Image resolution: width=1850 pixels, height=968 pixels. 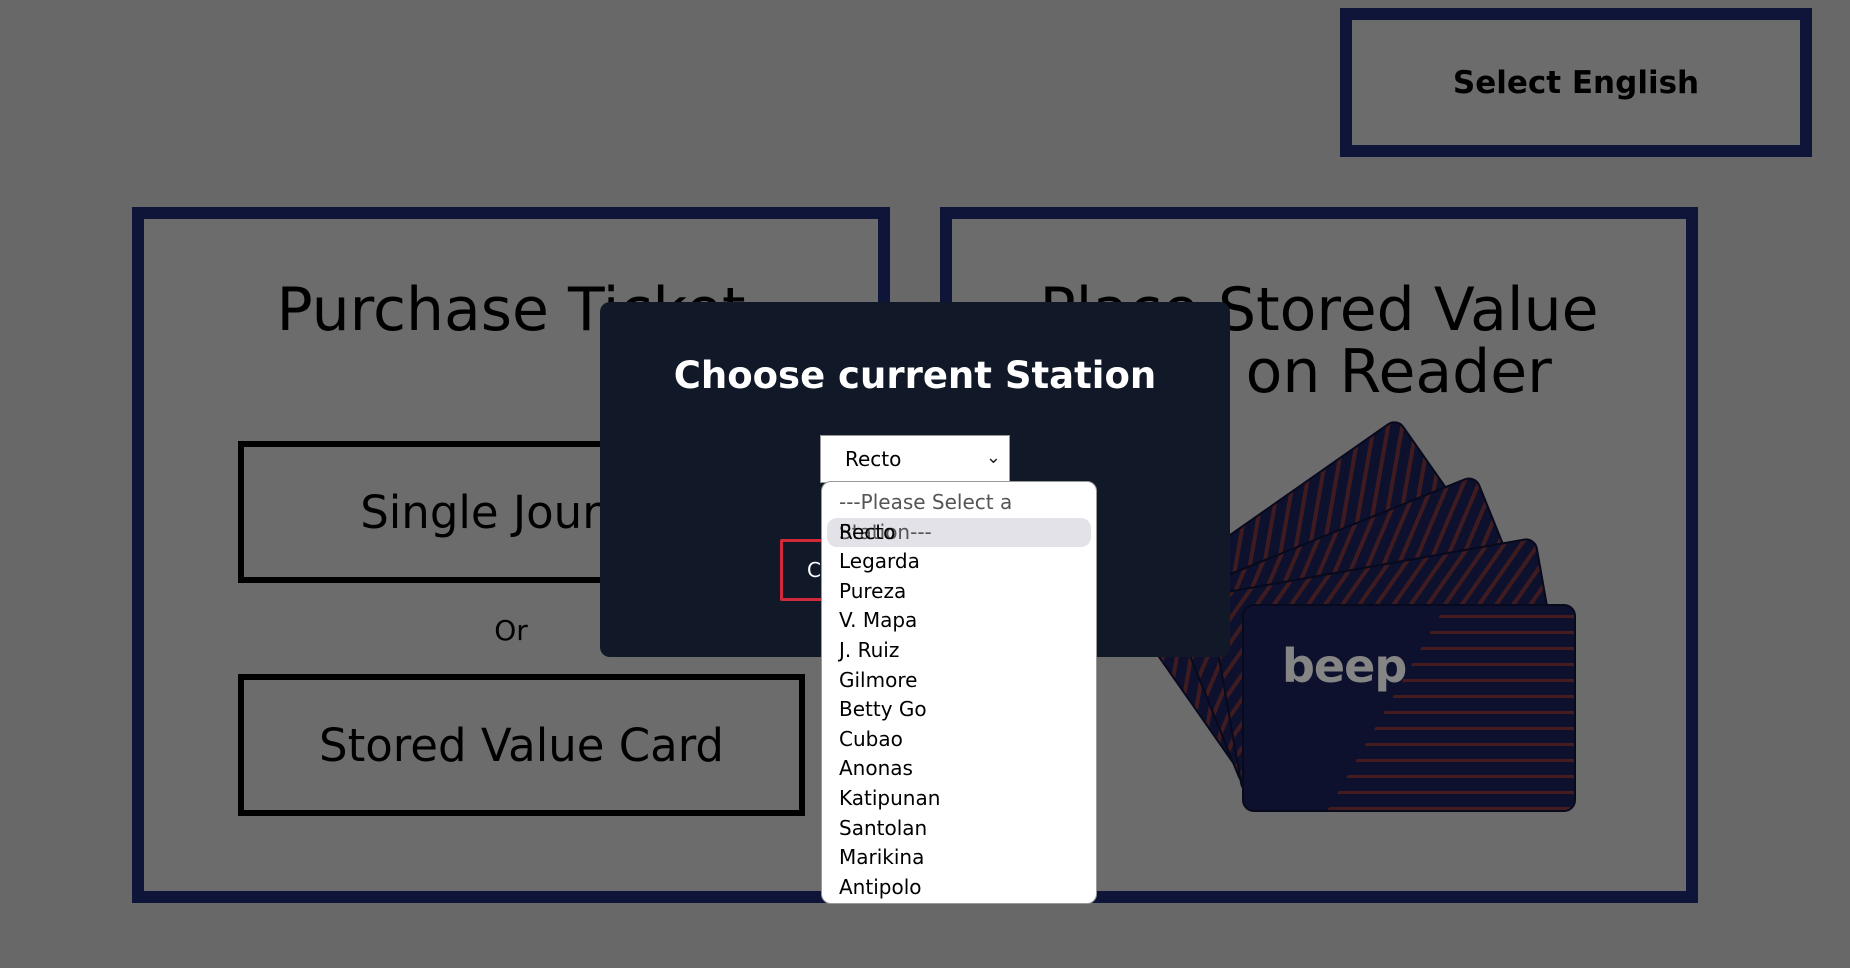 What do you see at coordinates (959, 681) in the screenshot?
I see `station-option: Gilmore` at bounding box center [959, 681].